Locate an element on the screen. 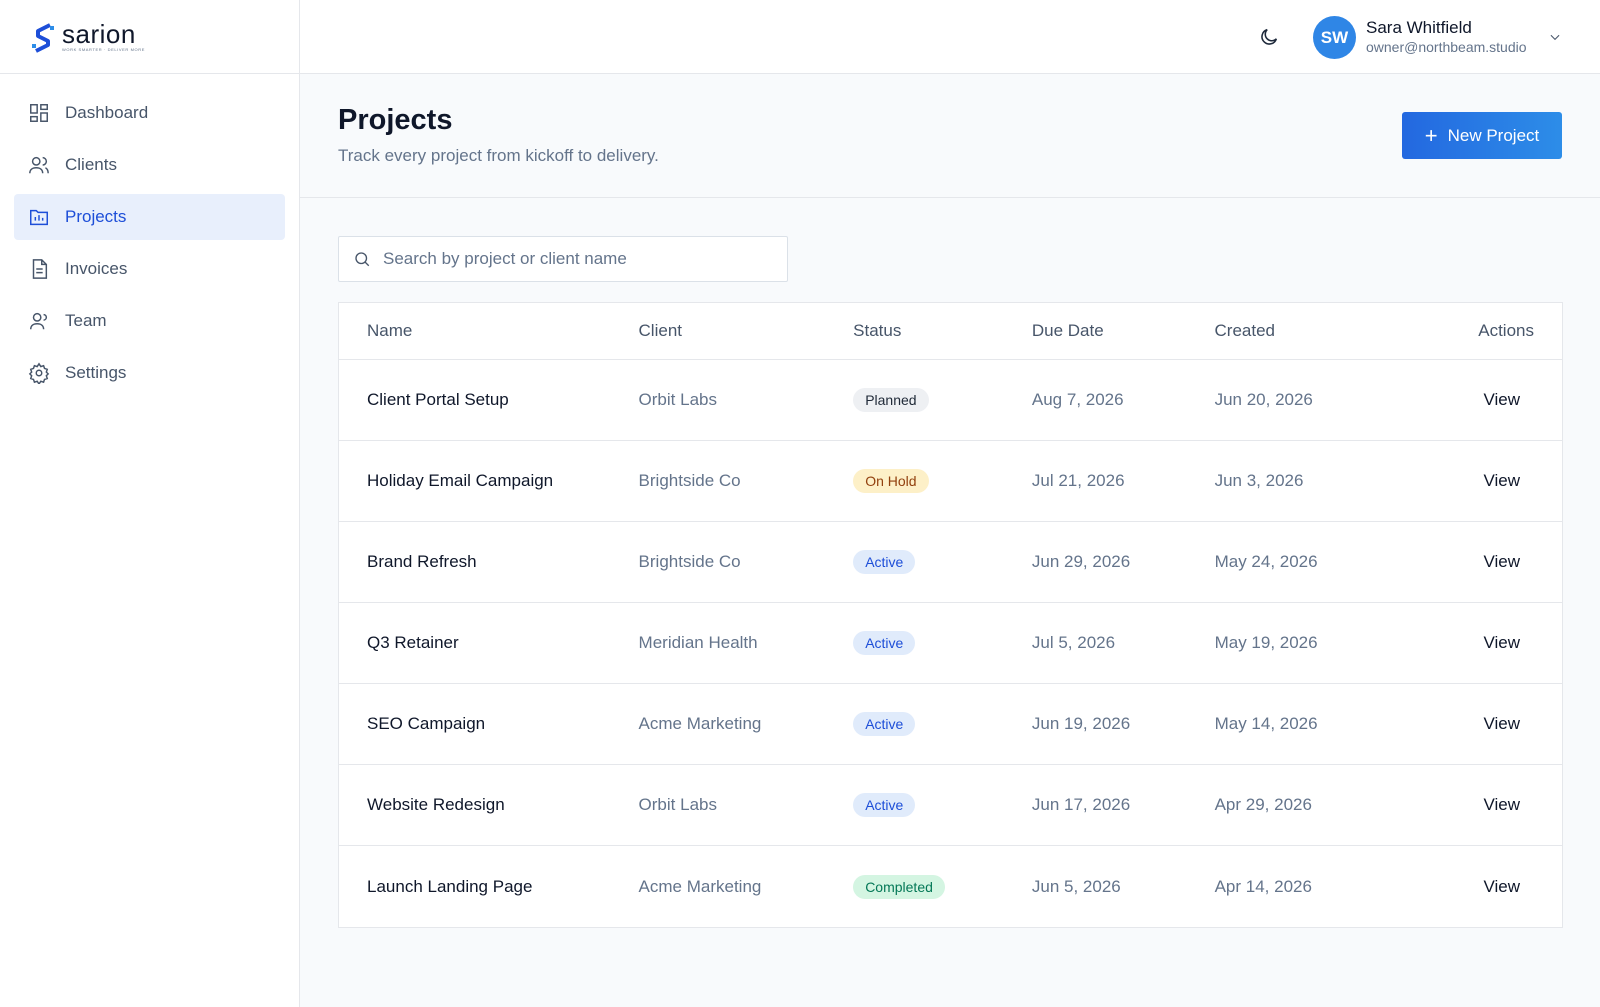 This screenshot has width=1600, height=1007. brand-logo: sarion WORK SMARTER · DELIVER MORE is located at coordinates (149, 37).